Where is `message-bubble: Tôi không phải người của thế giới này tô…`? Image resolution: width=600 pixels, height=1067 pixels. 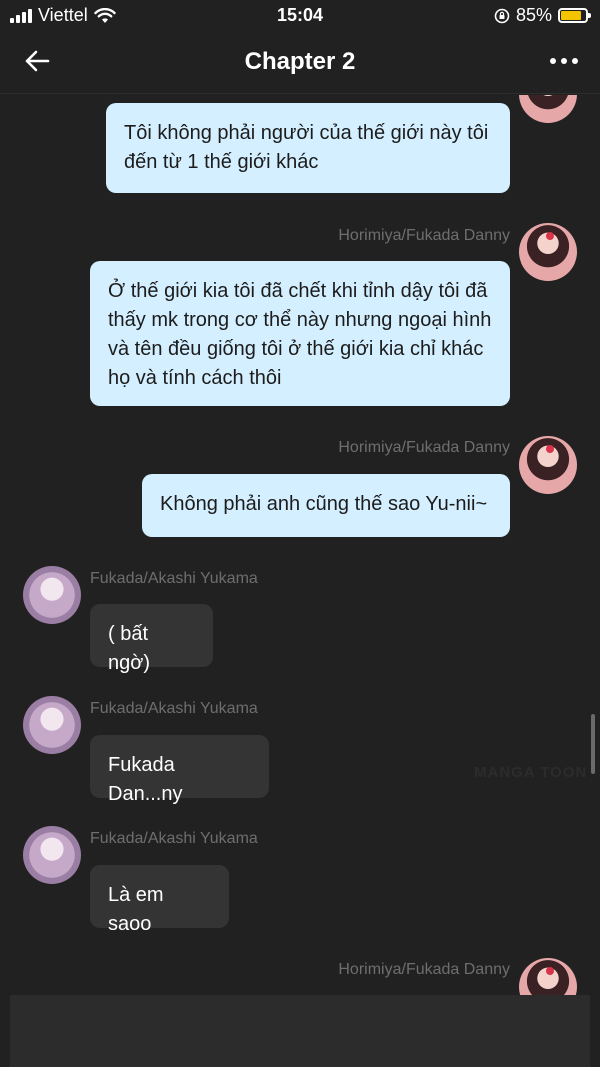 message-bubble: Tôi không phải người của thế giới này tô… is located at coordinates (308, 148).